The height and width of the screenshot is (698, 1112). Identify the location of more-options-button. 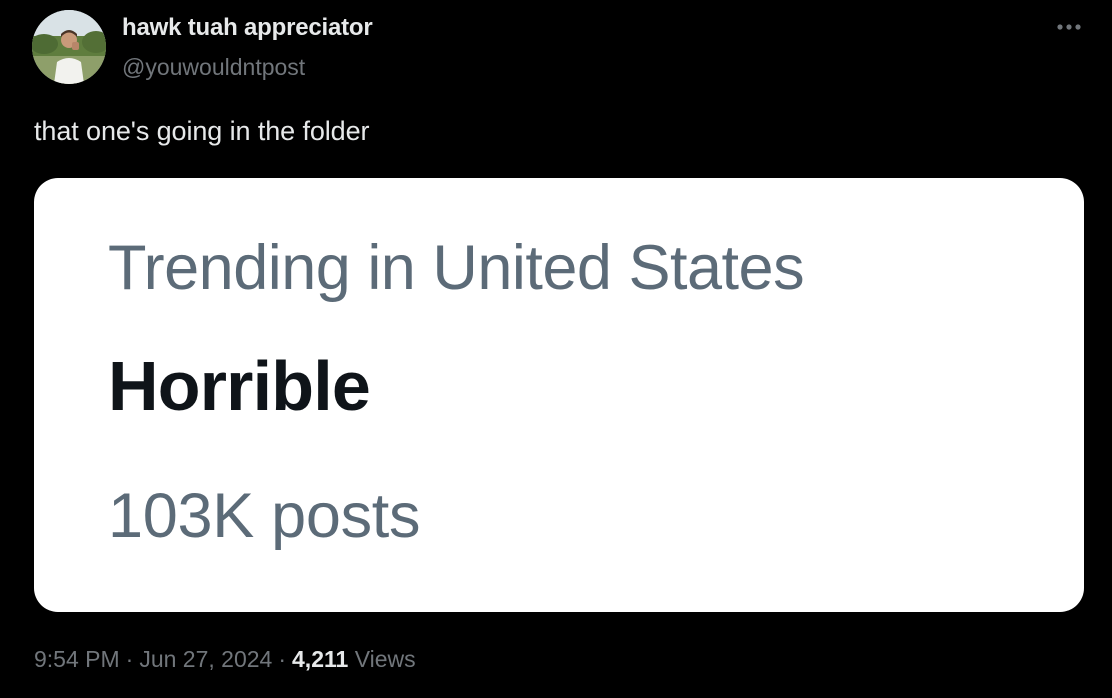
(1069, 27).